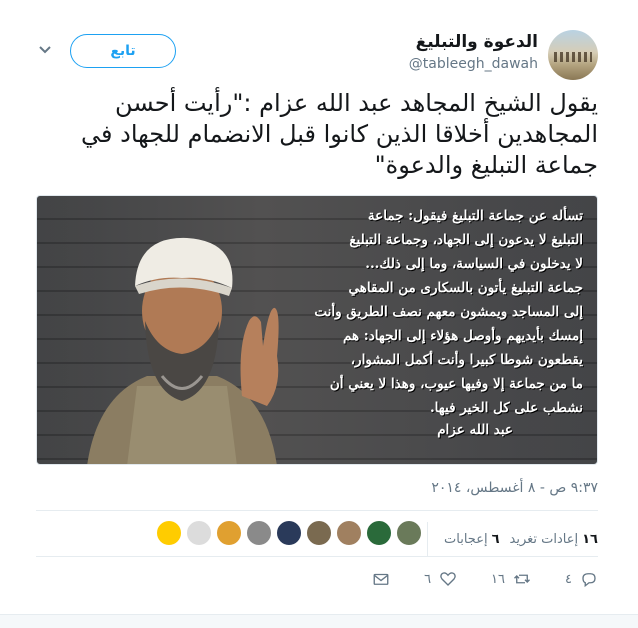 The height and width of the screenshot is (628, 638). I want to click on engagement-stats: ١٦ إعادات تغريد ٦ إعجابات, so click(509, 539).